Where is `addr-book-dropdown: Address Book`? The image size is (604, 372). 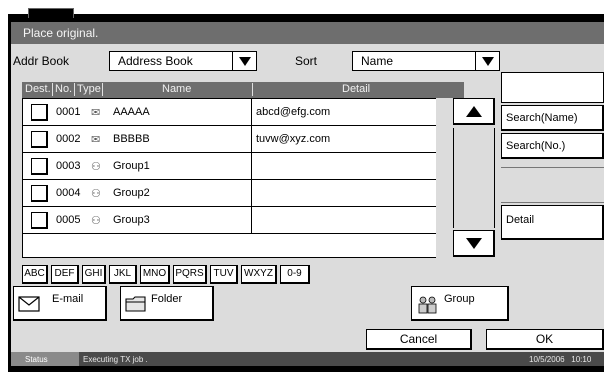
addr-book-dropdown: Address Book is located at coordinates (183, 61).